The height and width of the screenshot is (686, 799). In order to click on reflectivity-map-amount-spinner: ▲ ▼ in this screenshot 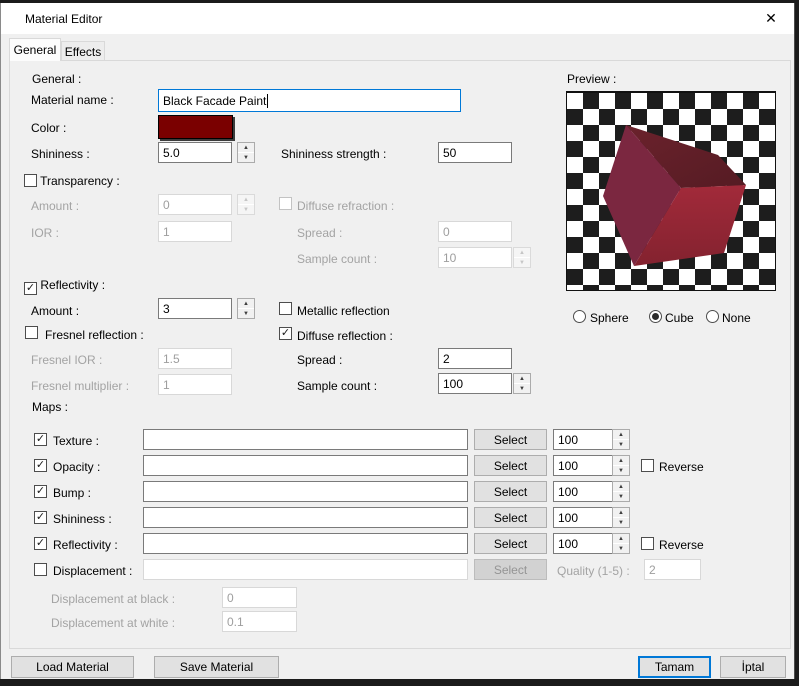, I will do `click(621, 543)`.